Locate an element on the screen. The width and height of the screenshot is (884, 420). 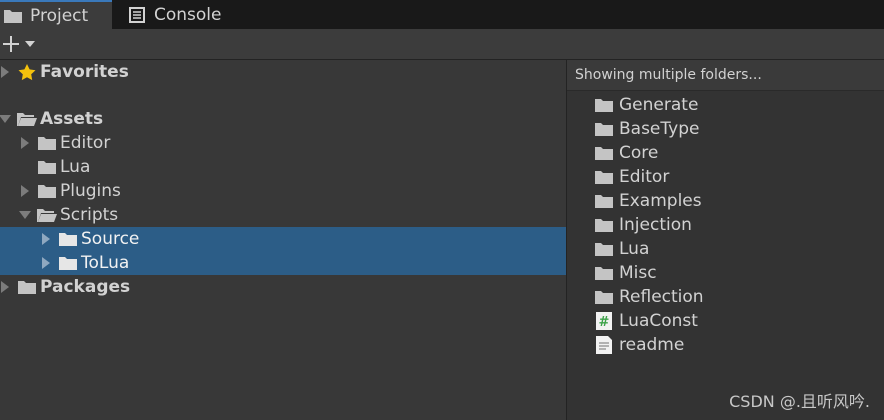
tree-item-packages: Packages is located at coordinates (283, 287).